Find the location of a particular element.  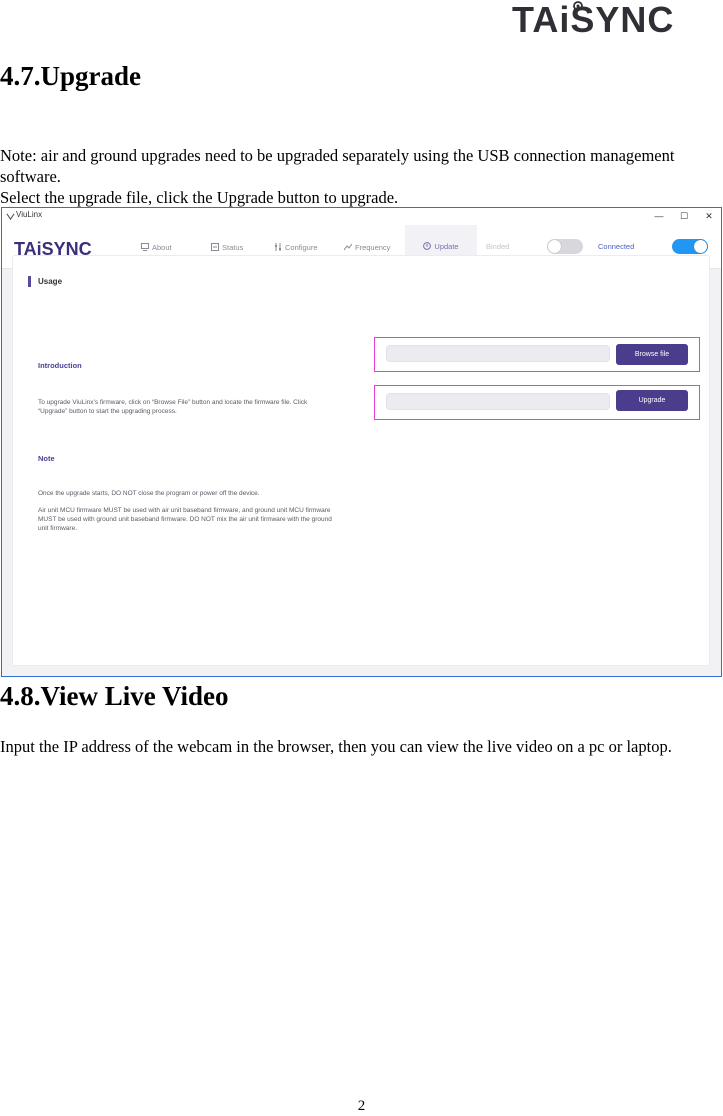

connected-toggle is located at coordinates (690, 246).